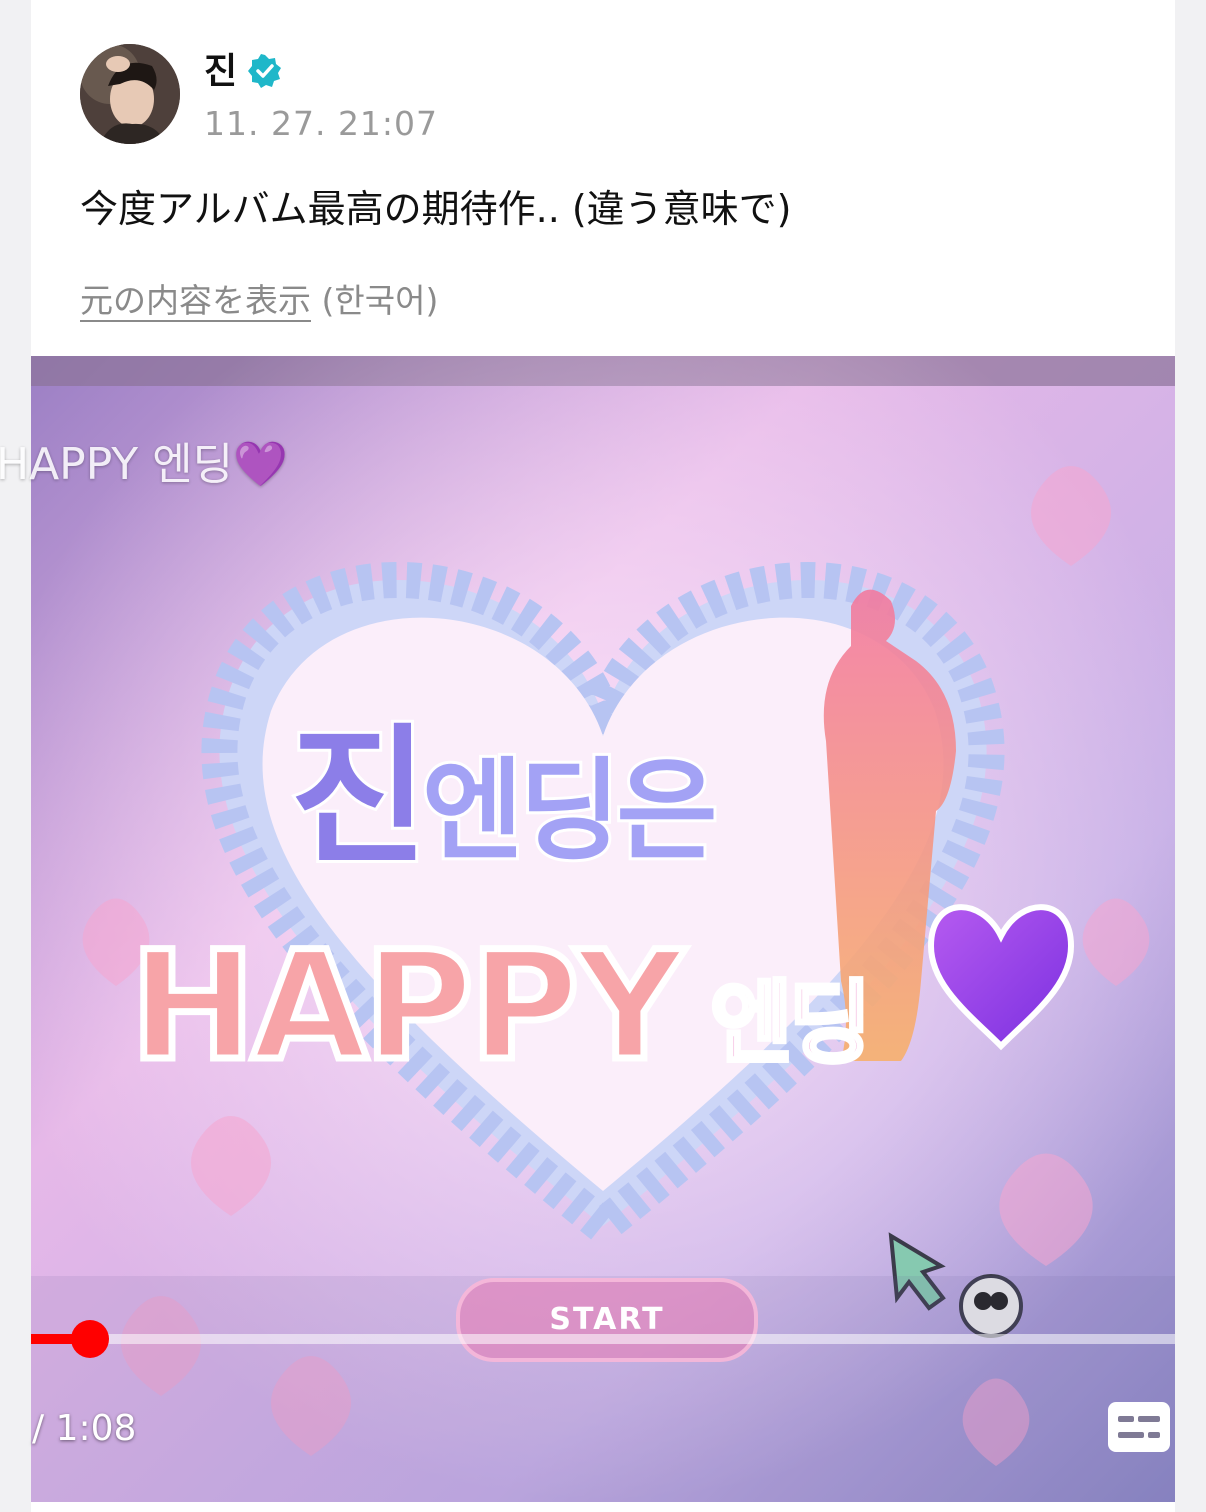 This screenshot has width=1206, height=1512. Describe the element at coordinates (220, 68) in the screenshot. I see `author-name: 진` at that location.